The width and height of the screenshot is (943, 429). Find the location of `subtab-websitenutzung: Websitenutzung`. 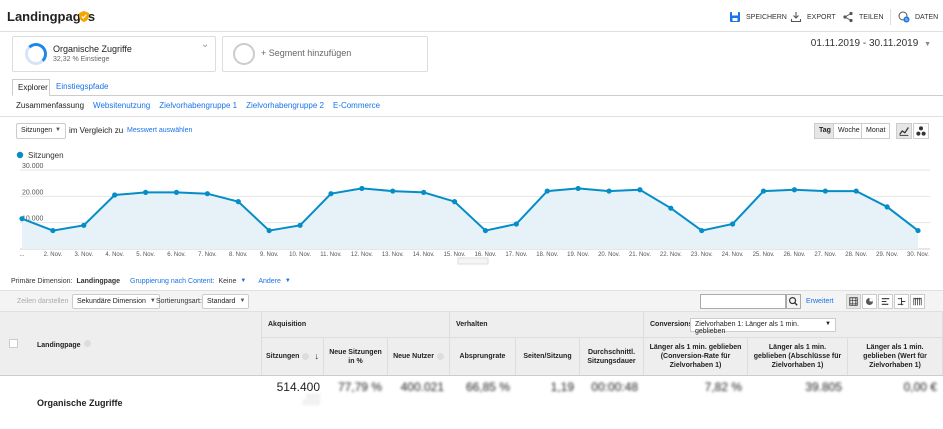

subtab-websitenutzung: Websitenutzung is located at coordinates (121, 105).